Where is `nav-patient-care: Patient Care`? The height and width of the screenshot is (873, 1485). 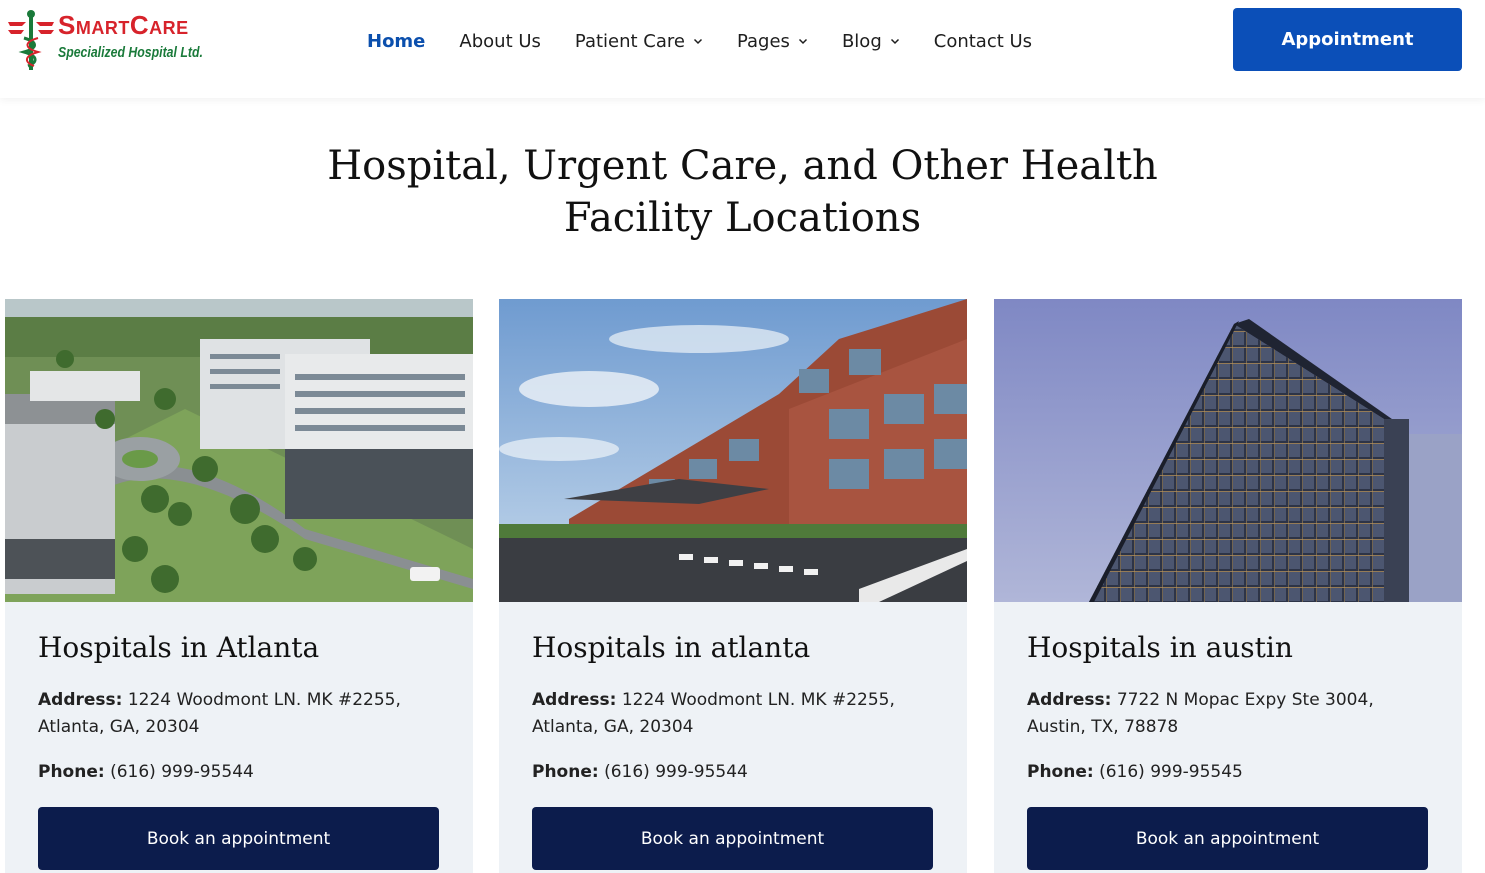
nav-patient-care: Patient Care is located at coordinates (639, 41).